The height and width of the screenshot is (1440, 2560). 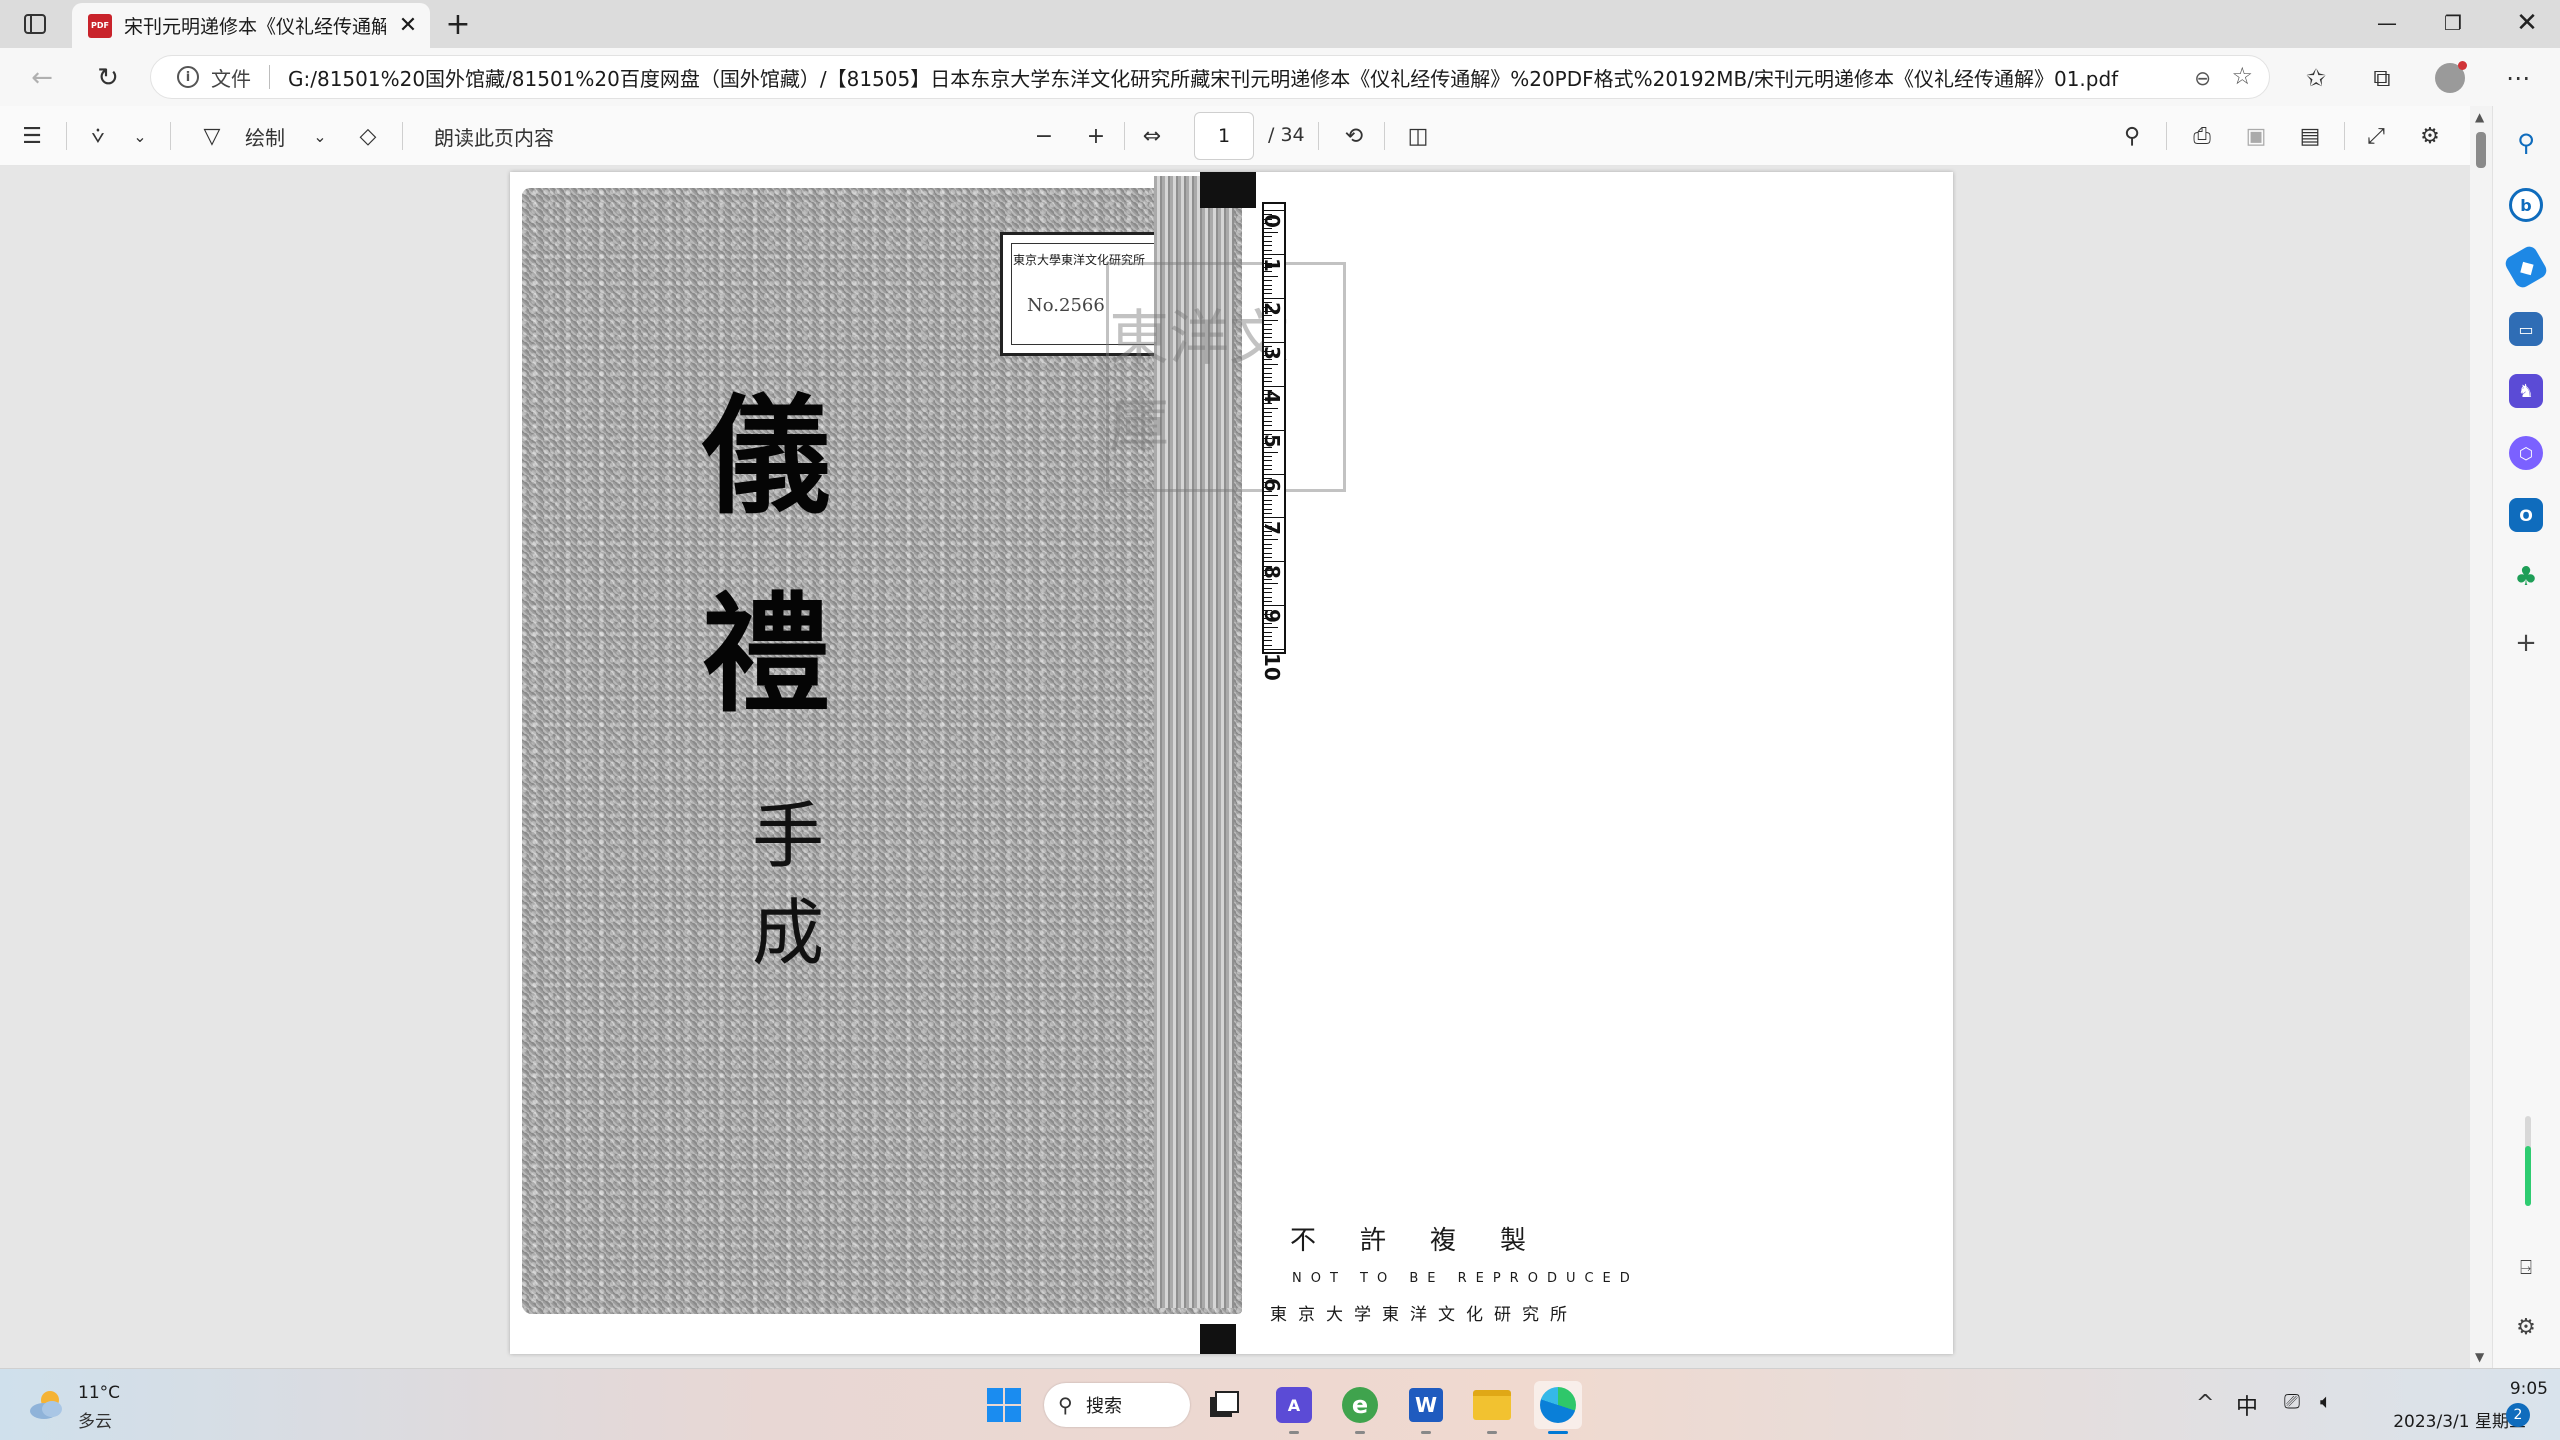 What do you see at coordinates (1354, 136) in the screenshot?
I see `rotate-button: ⟲` at bounding box center [1354, 136].